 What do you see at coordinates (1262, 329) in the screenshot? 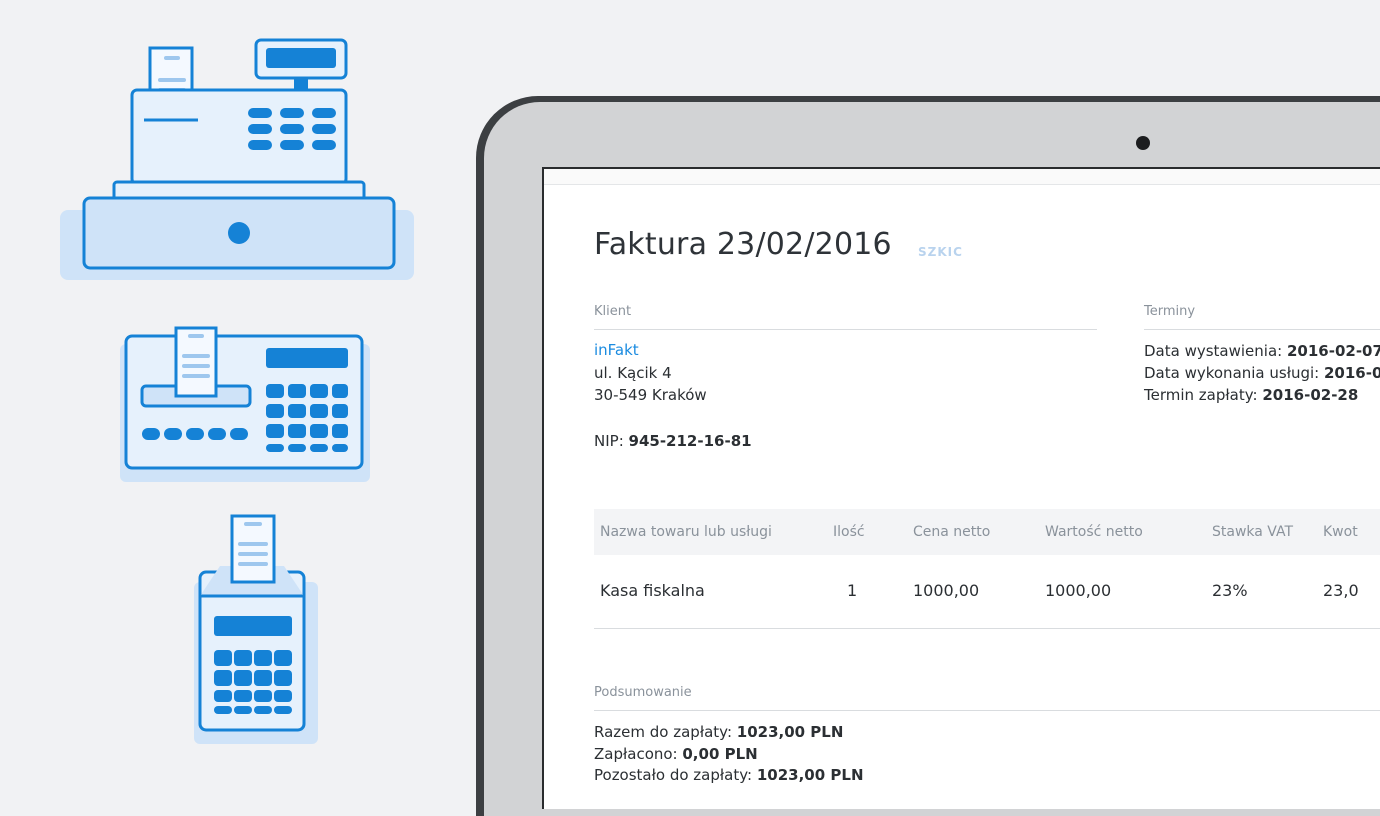
I see `terms-divider` at bounding box center [1262, 329].